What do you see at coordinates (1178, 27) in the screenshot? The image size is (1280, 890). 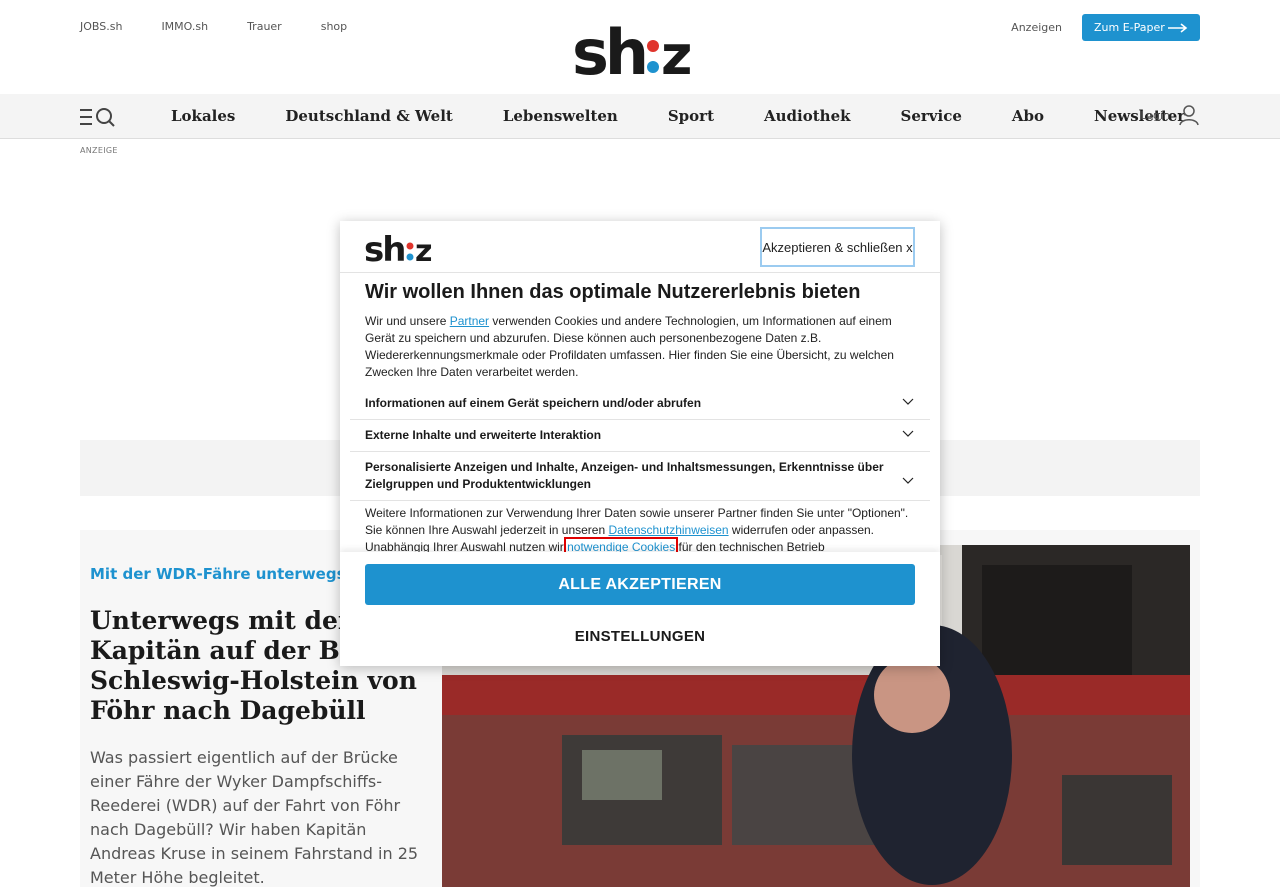 I see `arrow-right-icon` at bounding box center [1178, 27].